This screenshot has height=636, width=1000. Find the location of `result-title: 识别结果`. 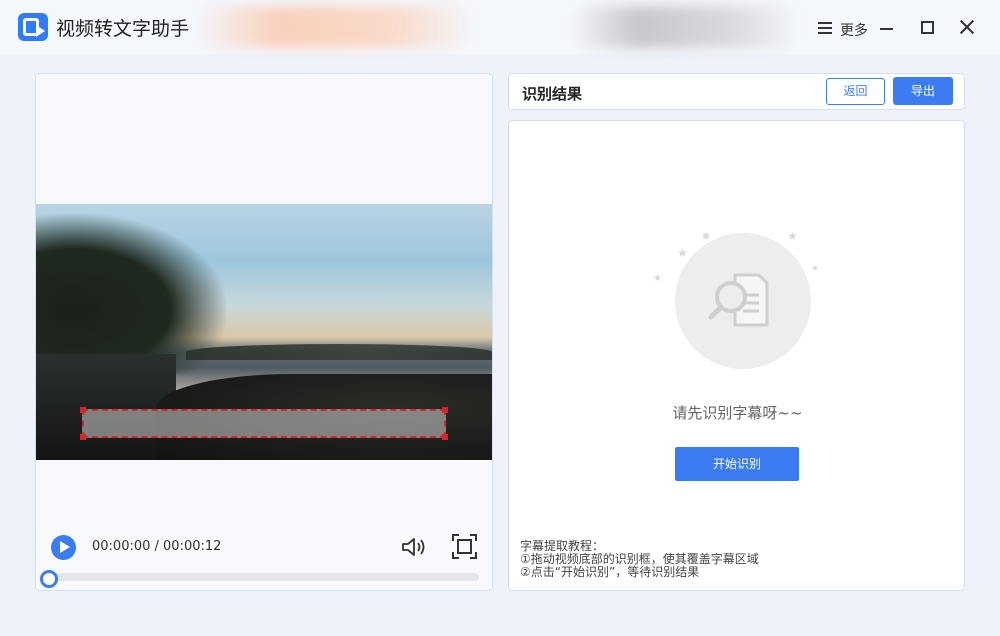

result-title: 识别结果 is located at coordinates (552, 94).